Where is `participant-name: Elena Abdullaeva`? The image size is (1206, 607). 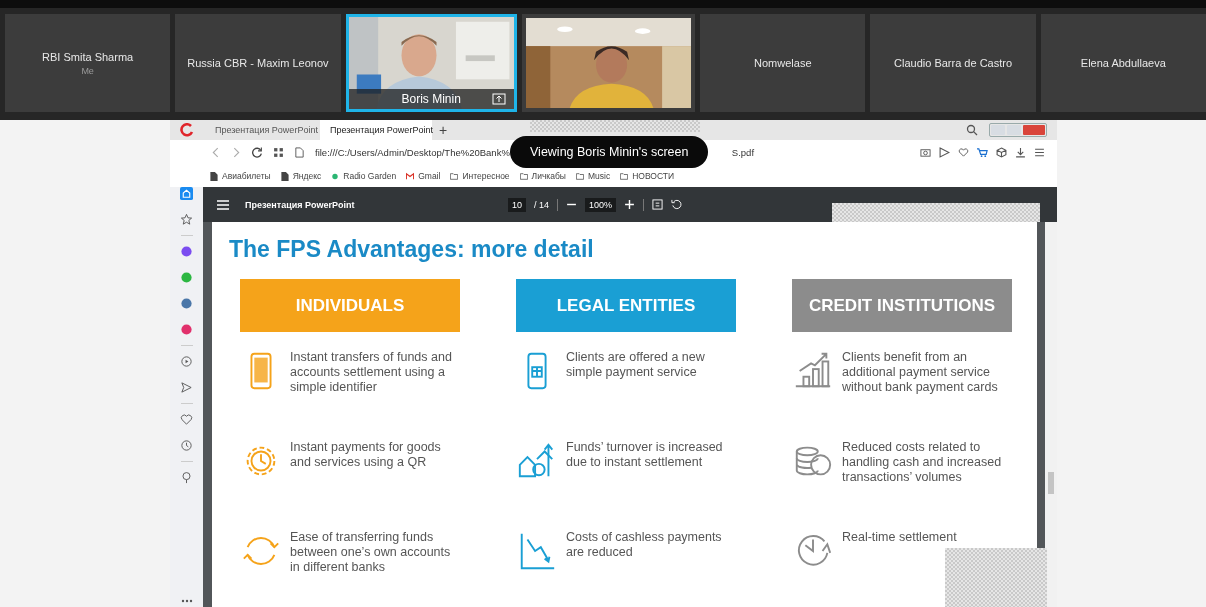
participant-name: Elena Abdullaeva is located at coordinates (1123, 63).